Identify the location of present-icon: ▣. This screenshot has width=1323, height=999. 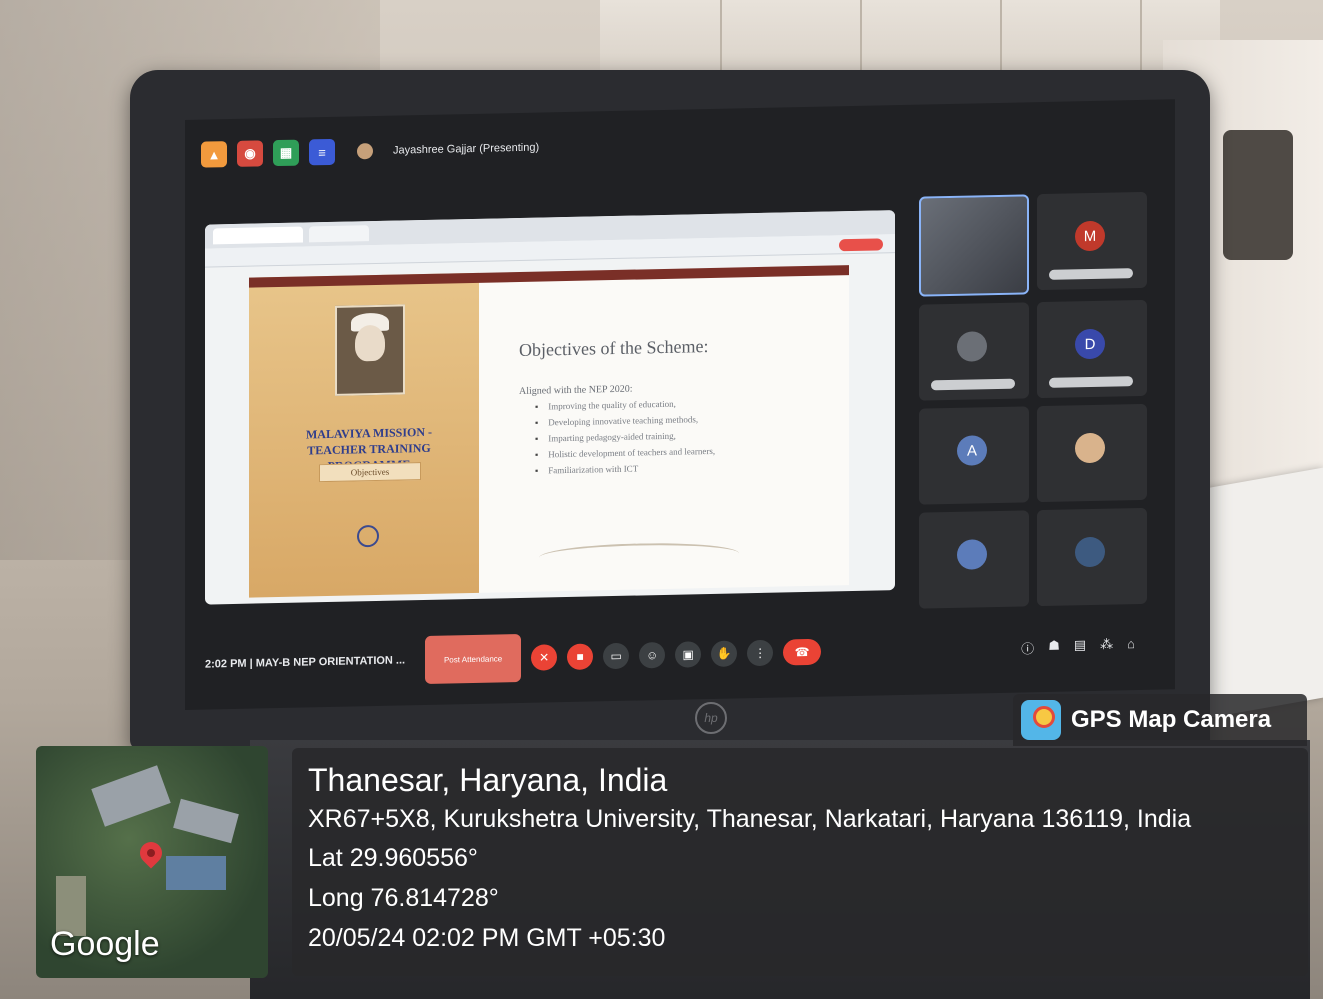
(688, 654).